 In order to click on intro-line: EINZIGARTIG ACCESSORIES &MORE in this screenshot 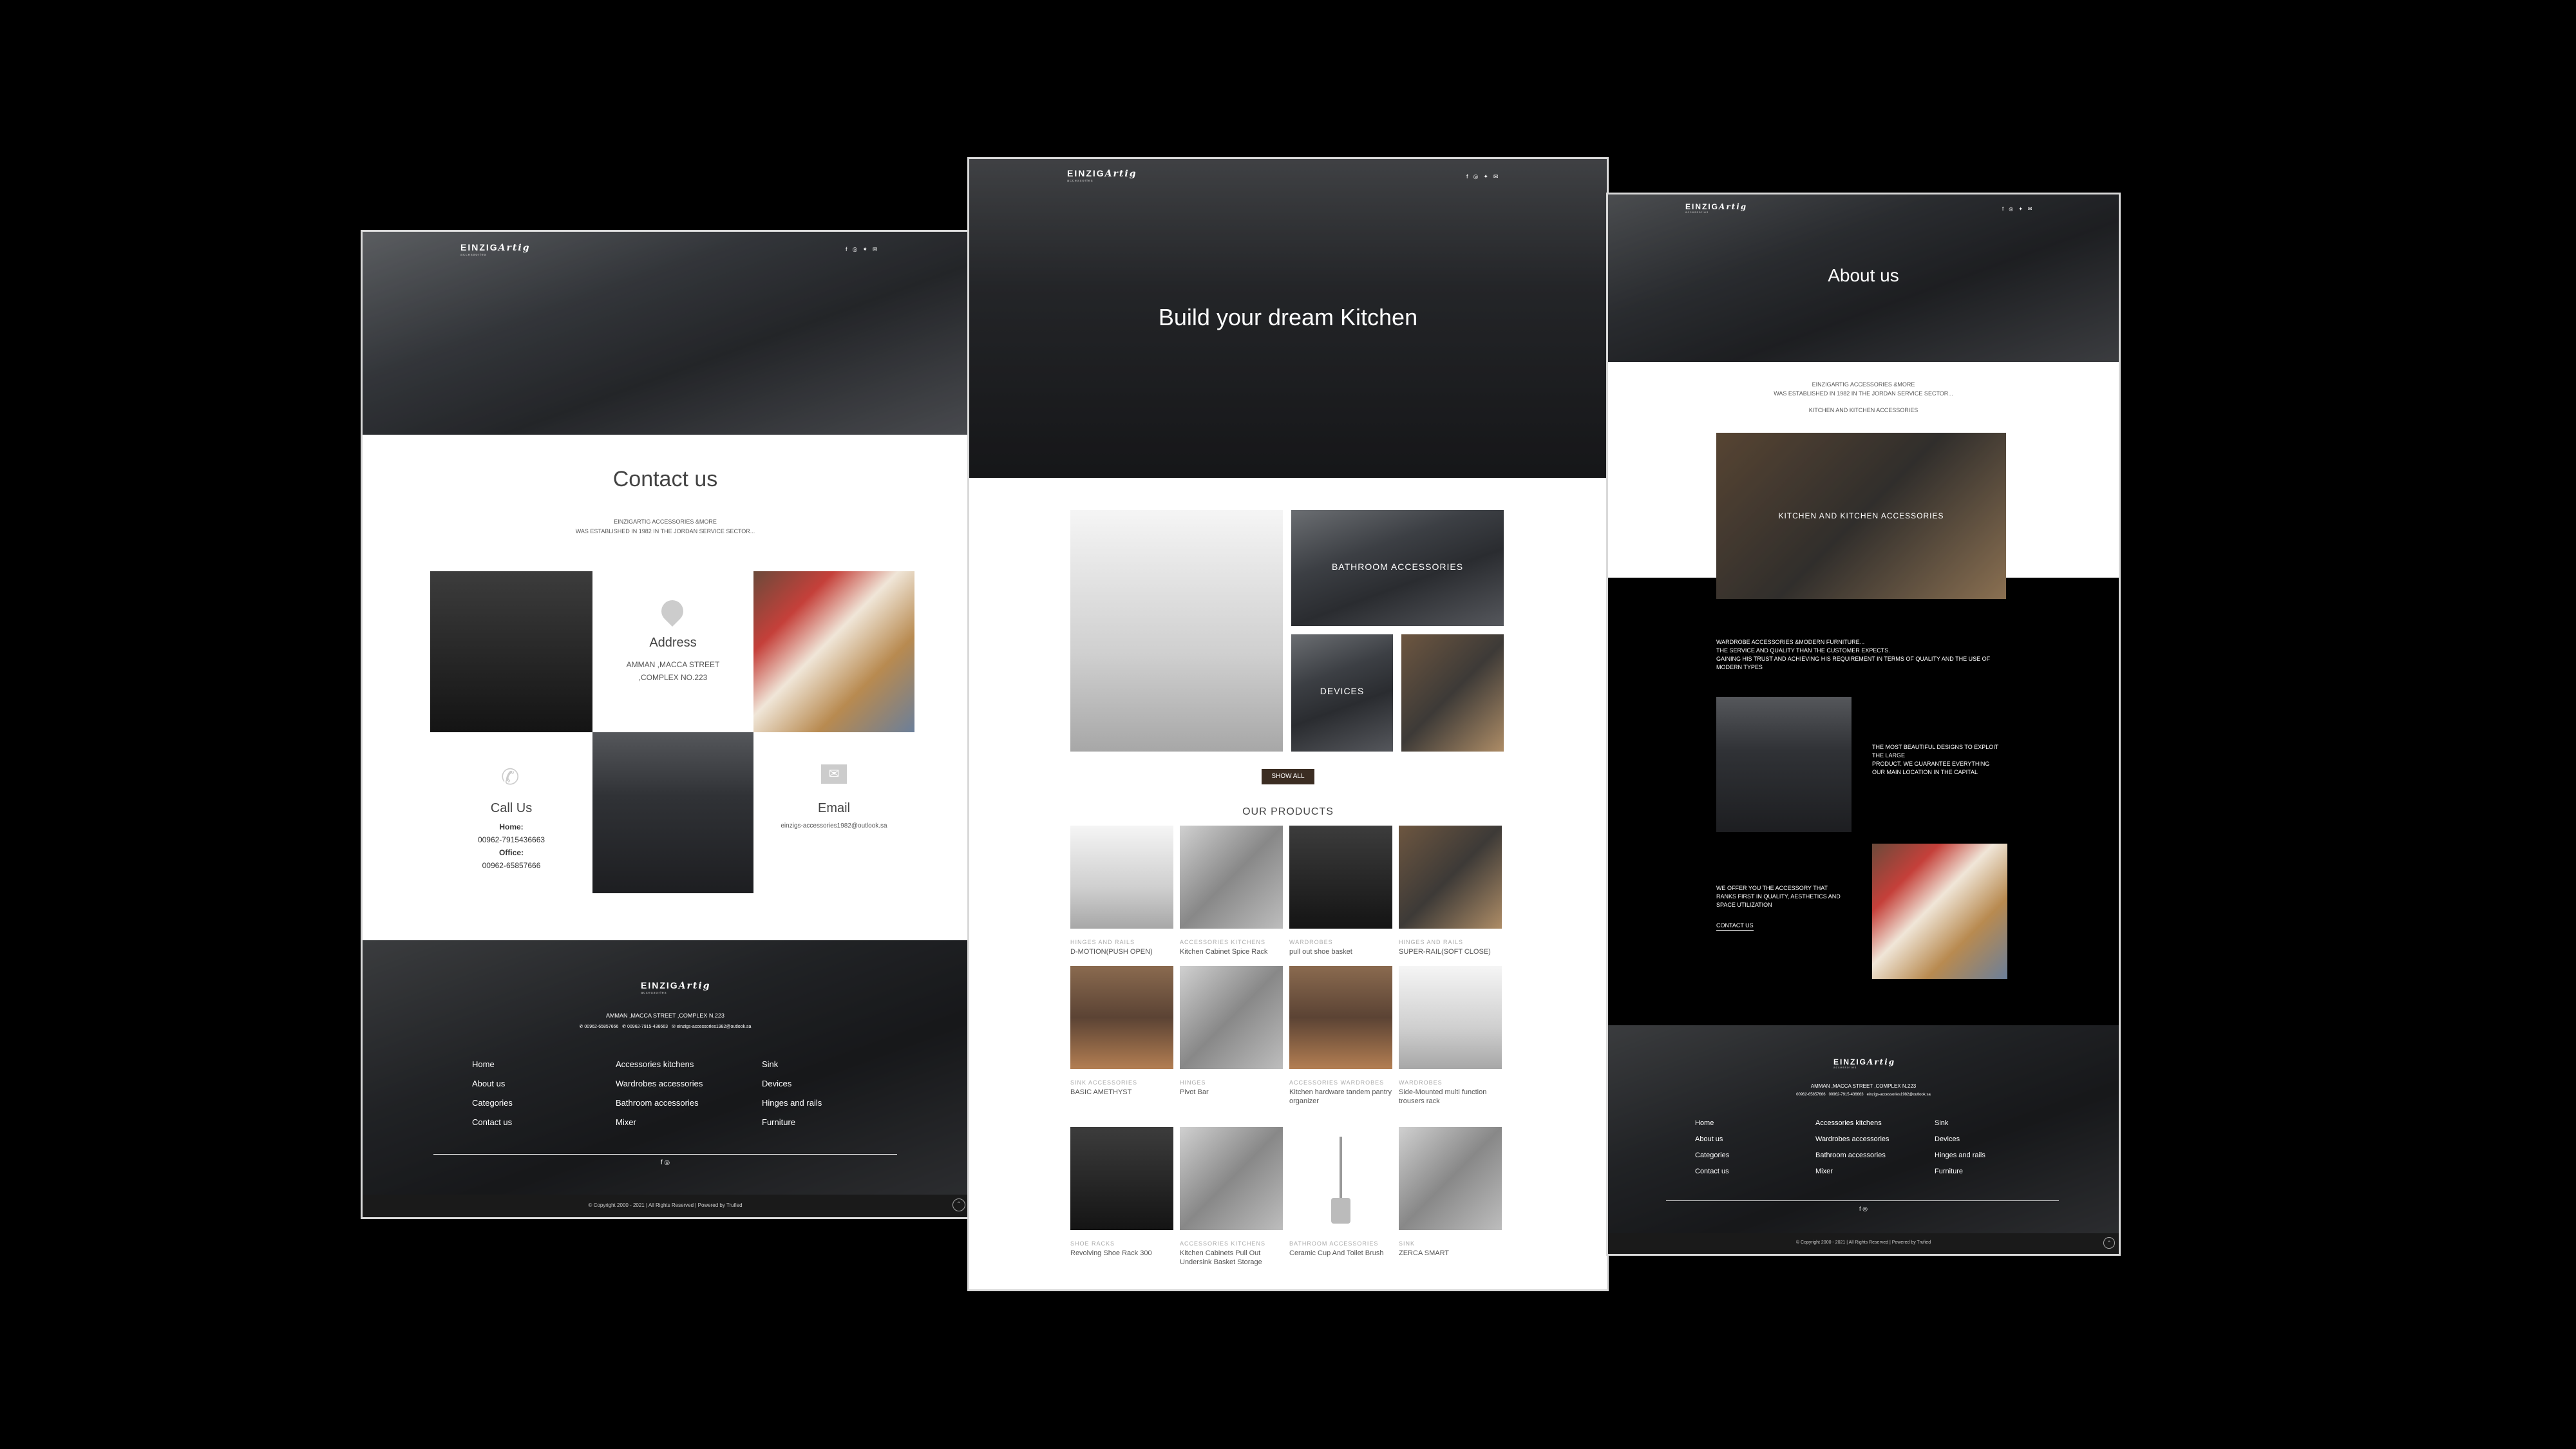, I will do `click(665, 522)`.